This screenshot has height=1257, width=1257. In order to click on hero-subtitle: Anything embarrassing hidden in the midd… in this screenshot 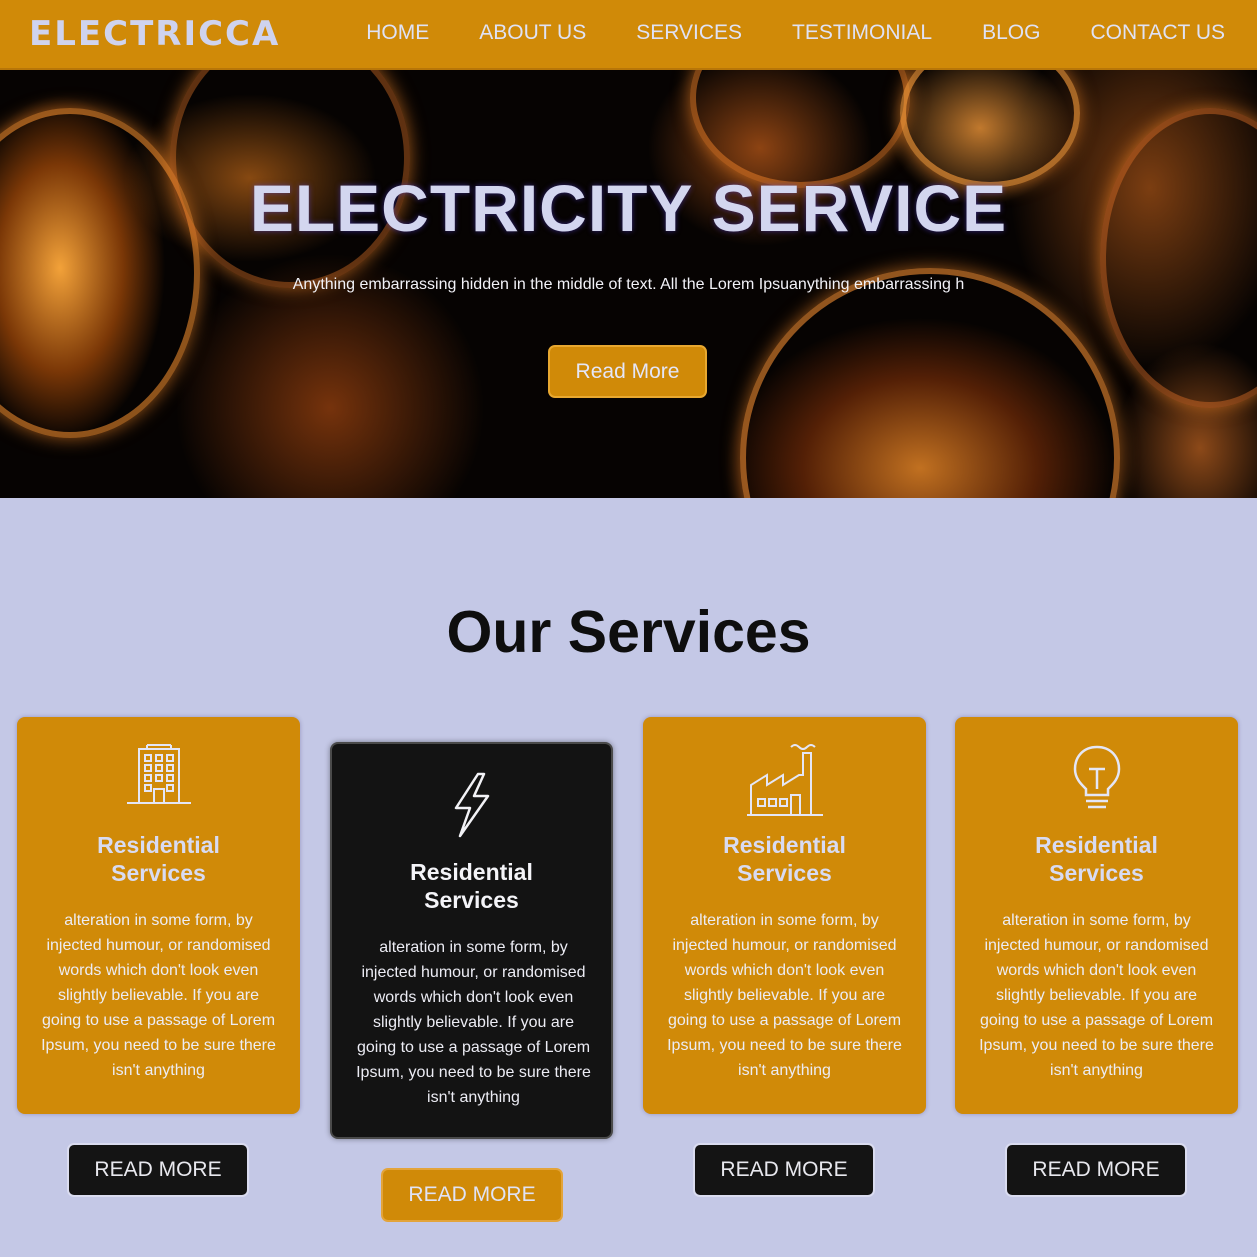, I will do `click(628, 284)`.